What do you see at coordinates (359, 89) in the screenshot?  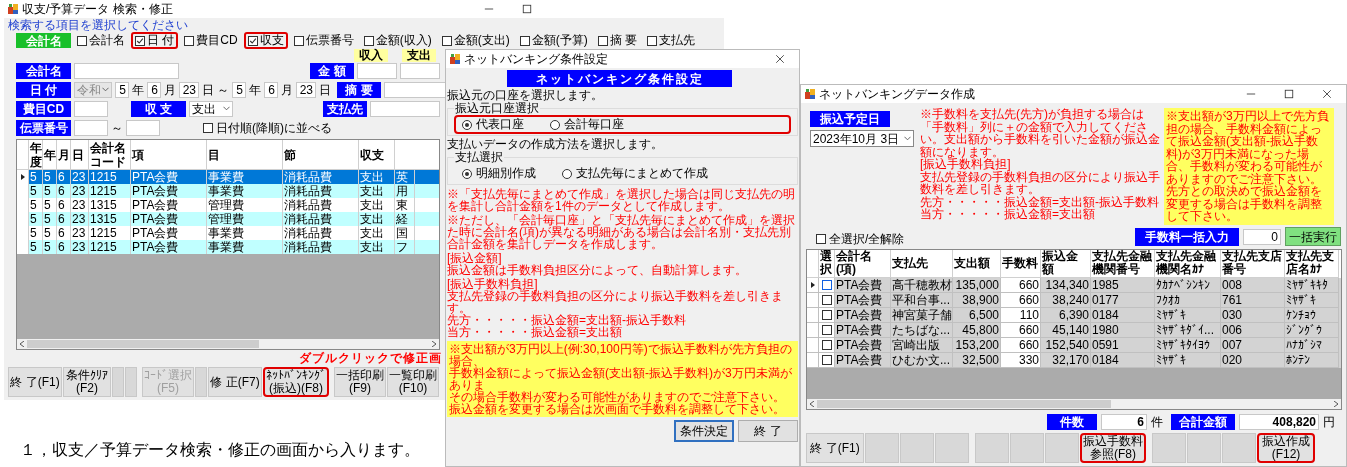 I see `field-label: 摘 要` at bounding box center [359, 89].